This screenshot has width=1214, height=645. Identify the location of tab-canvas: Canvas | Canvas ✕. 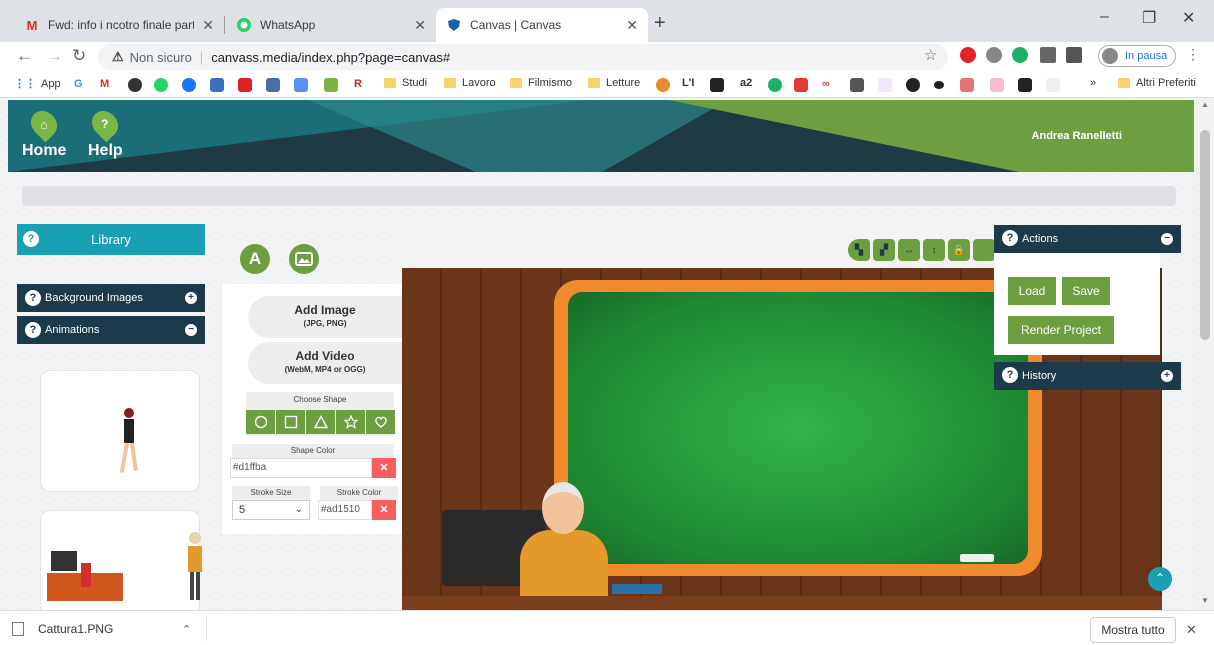
(542, 25).